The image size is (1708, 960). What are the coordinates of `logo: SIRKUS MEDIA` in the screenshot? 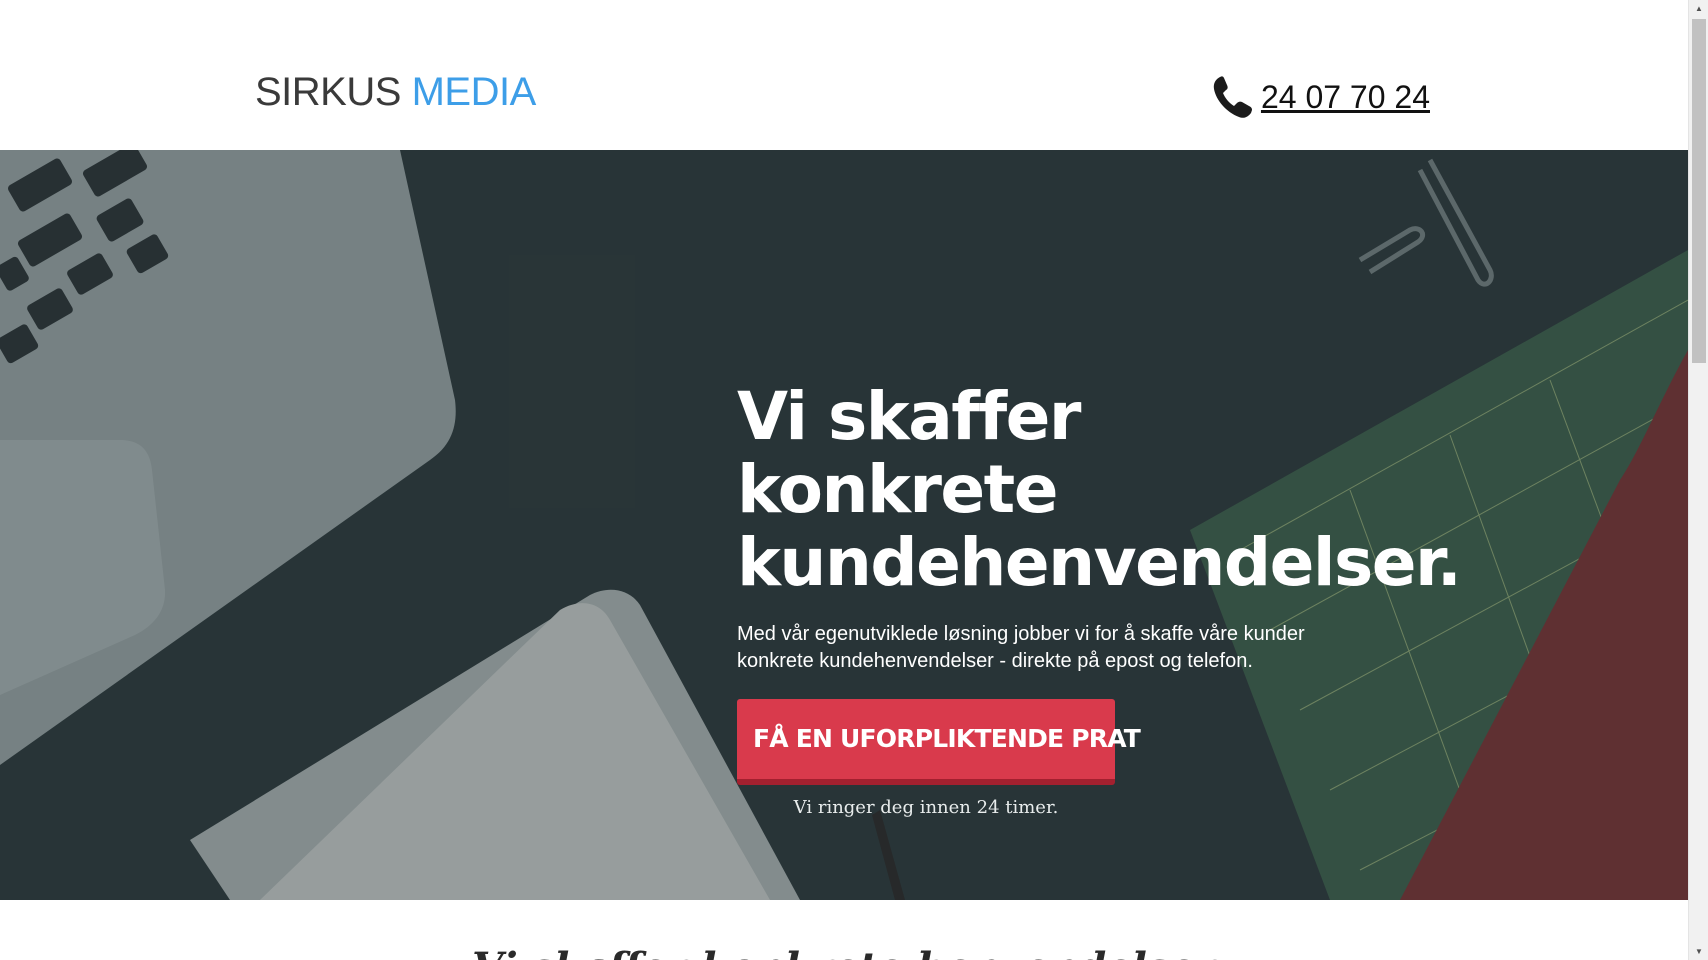 It's located at (395, 92).